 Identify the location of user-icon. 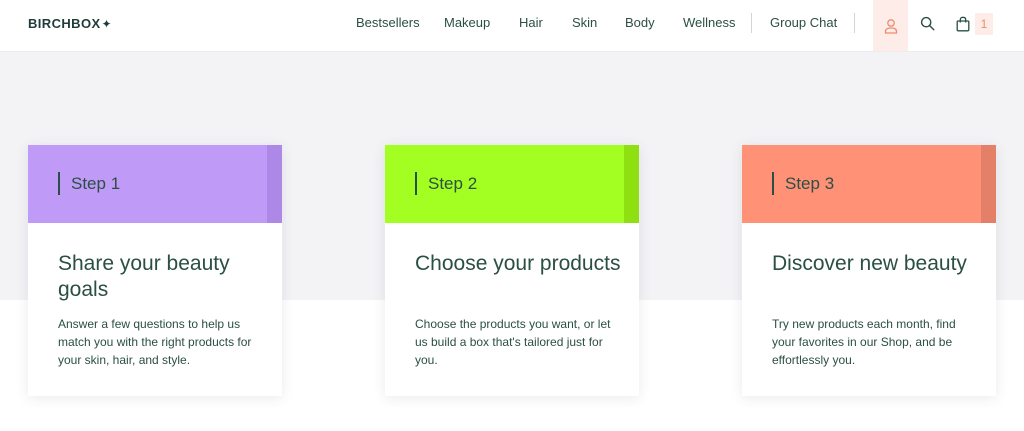
(890, 26).